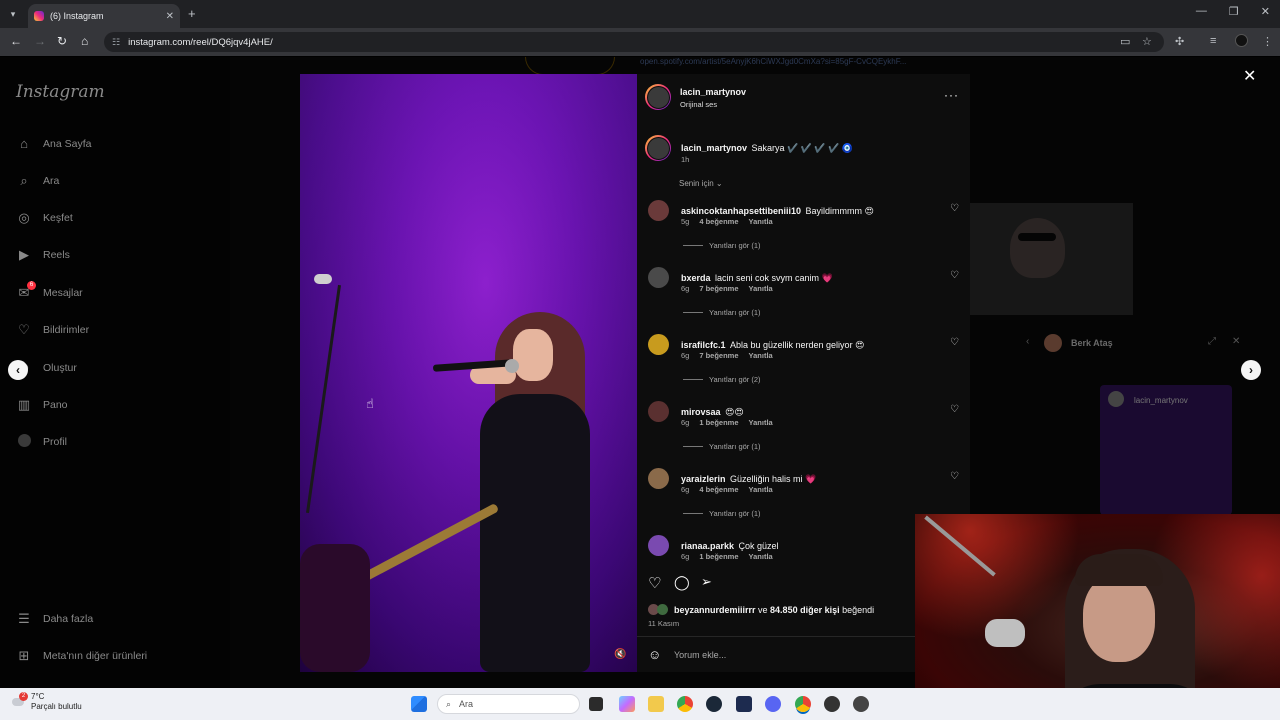  Describe the element at coordinates (18, 370) in the screenshot. I see `previous-reel-button: ‹` at that location.